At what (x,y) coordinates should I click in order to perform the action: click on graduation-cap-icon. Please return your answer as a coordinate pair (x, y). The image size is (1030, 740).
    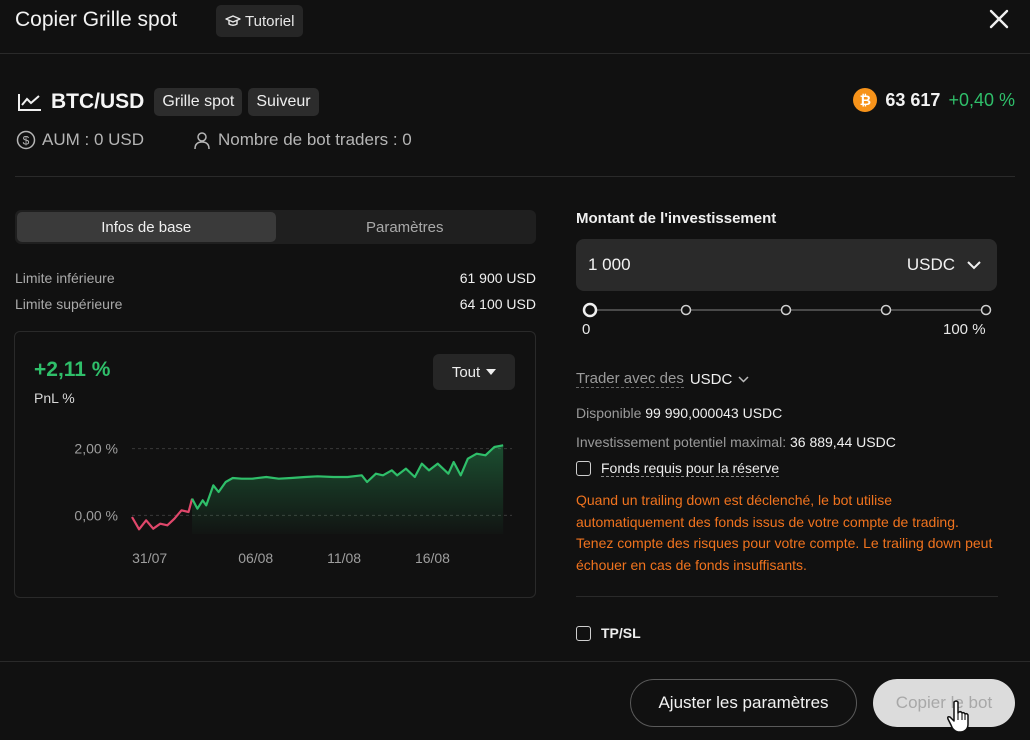
    Looking at the image, I should click on (233, 20).